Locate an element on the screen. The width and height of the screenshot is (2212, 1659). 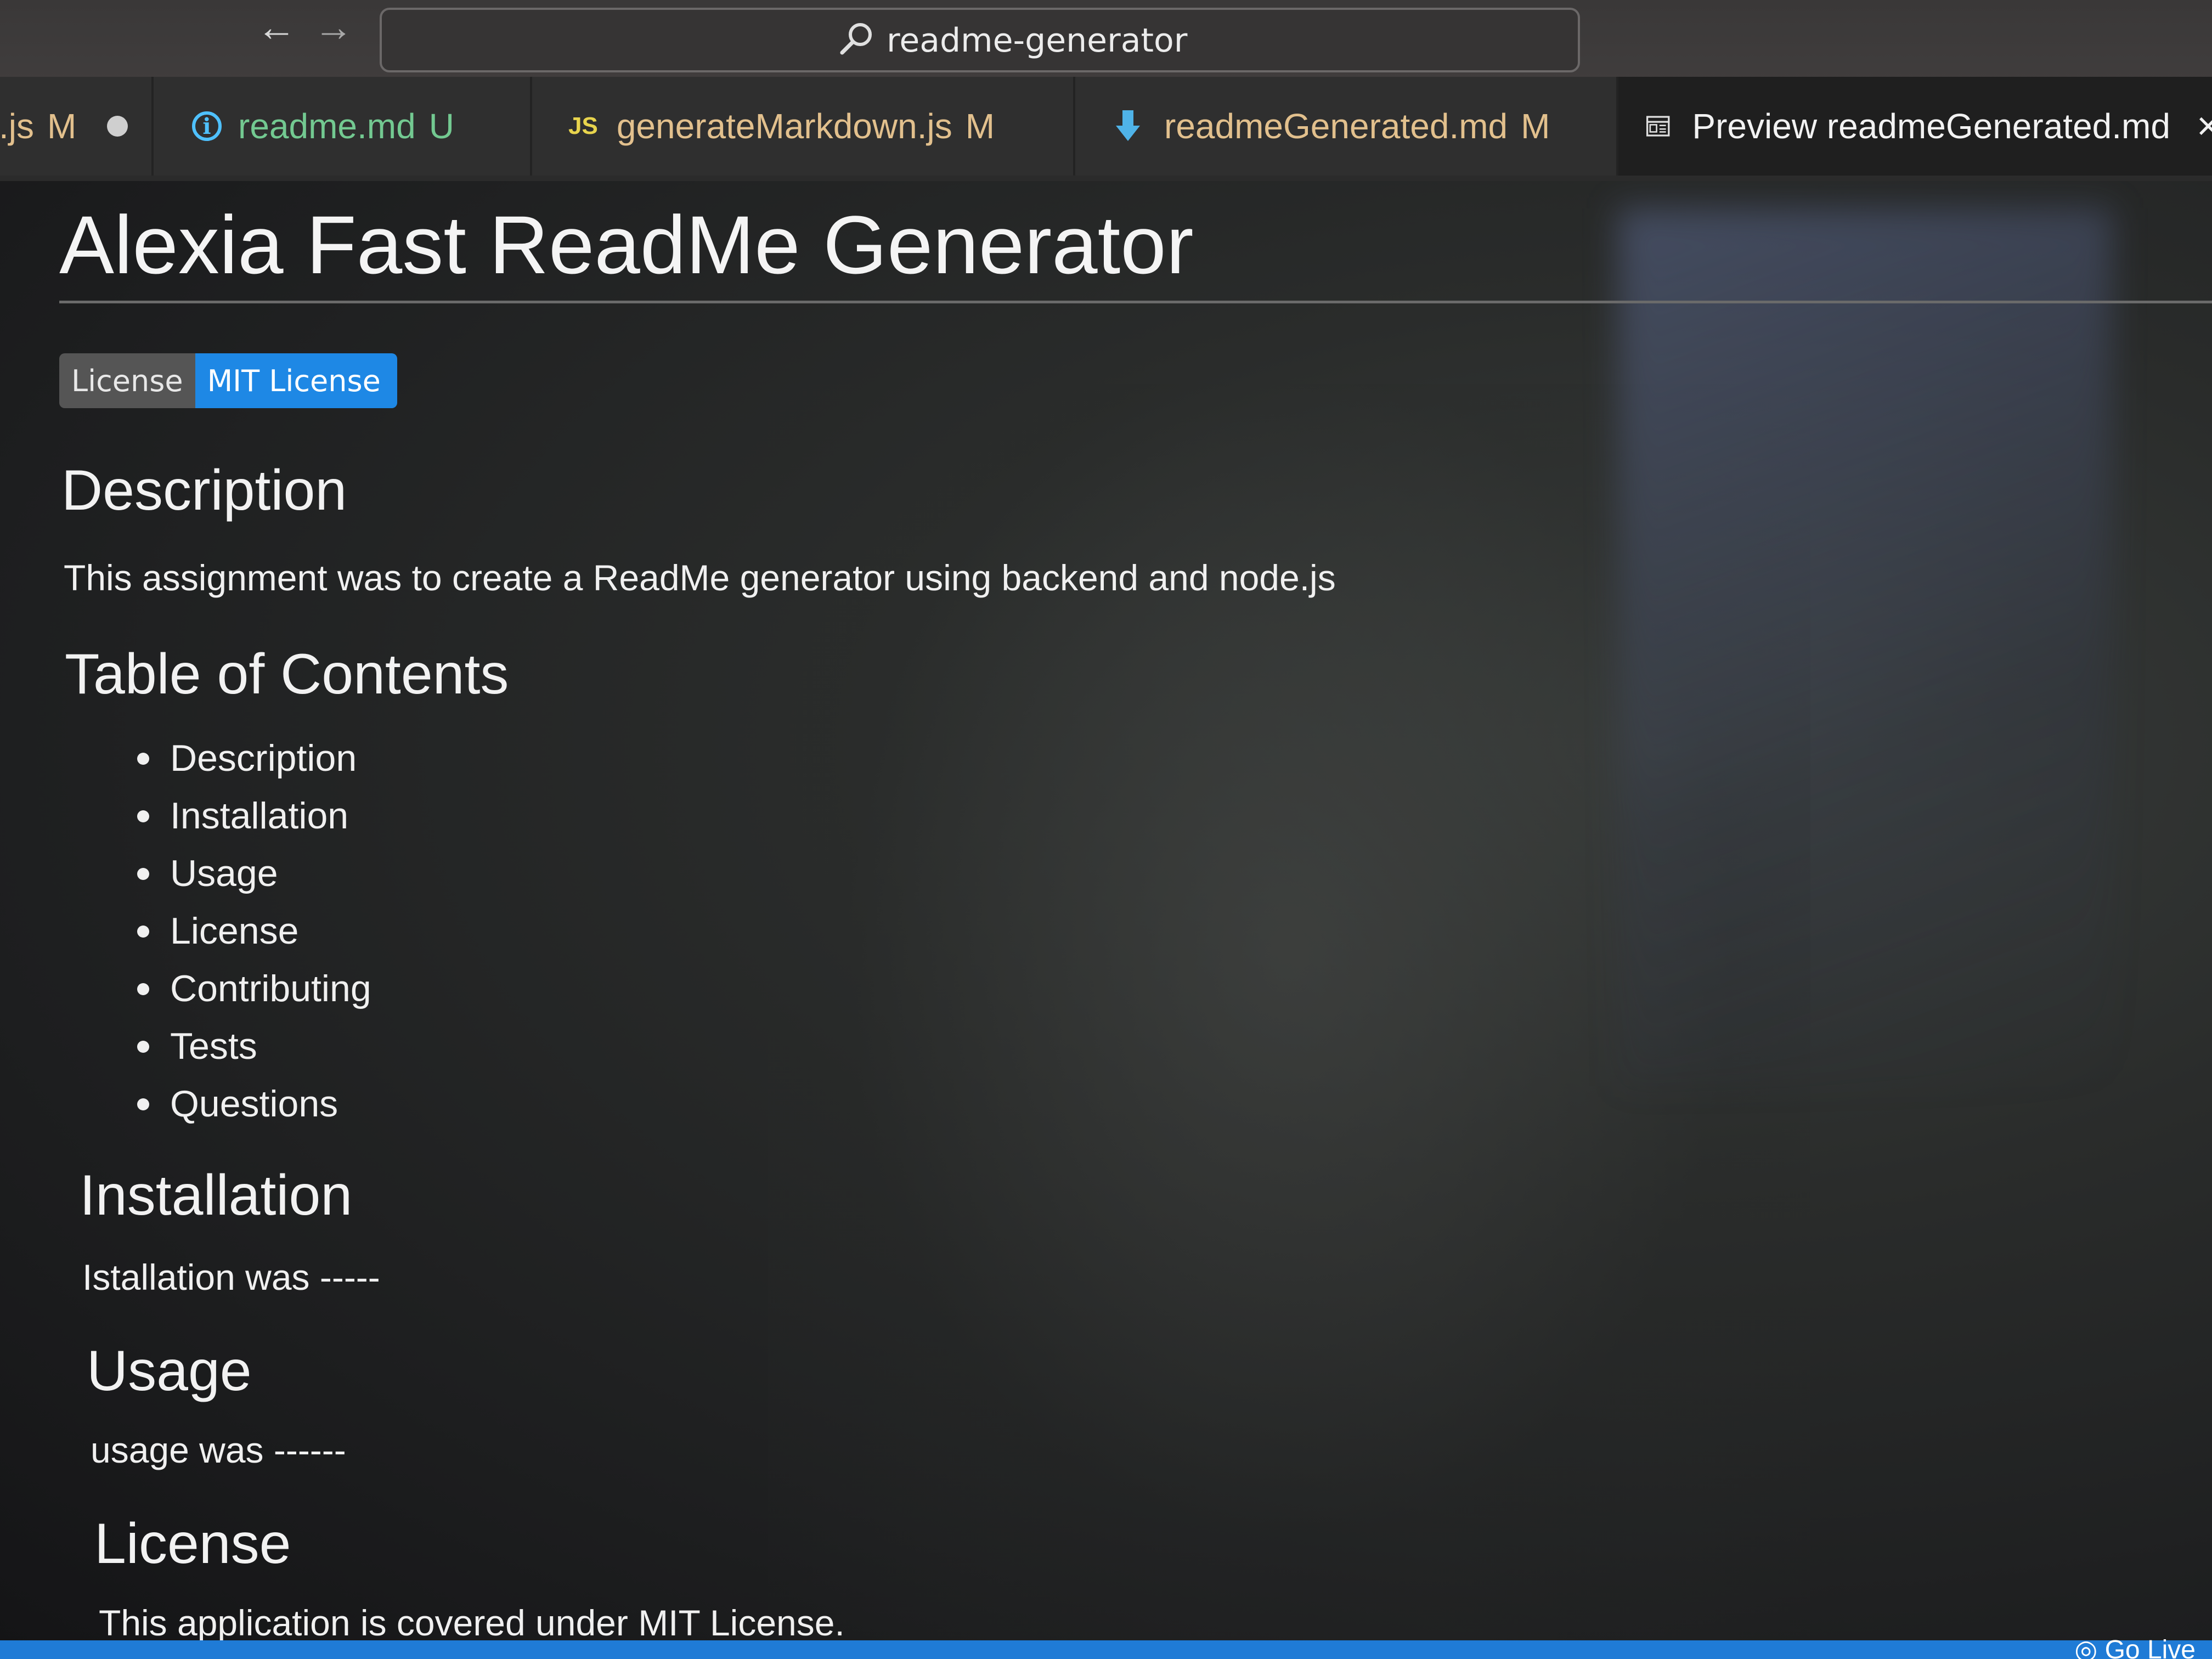
close-icon: × is located at coordinates (2204, 127).